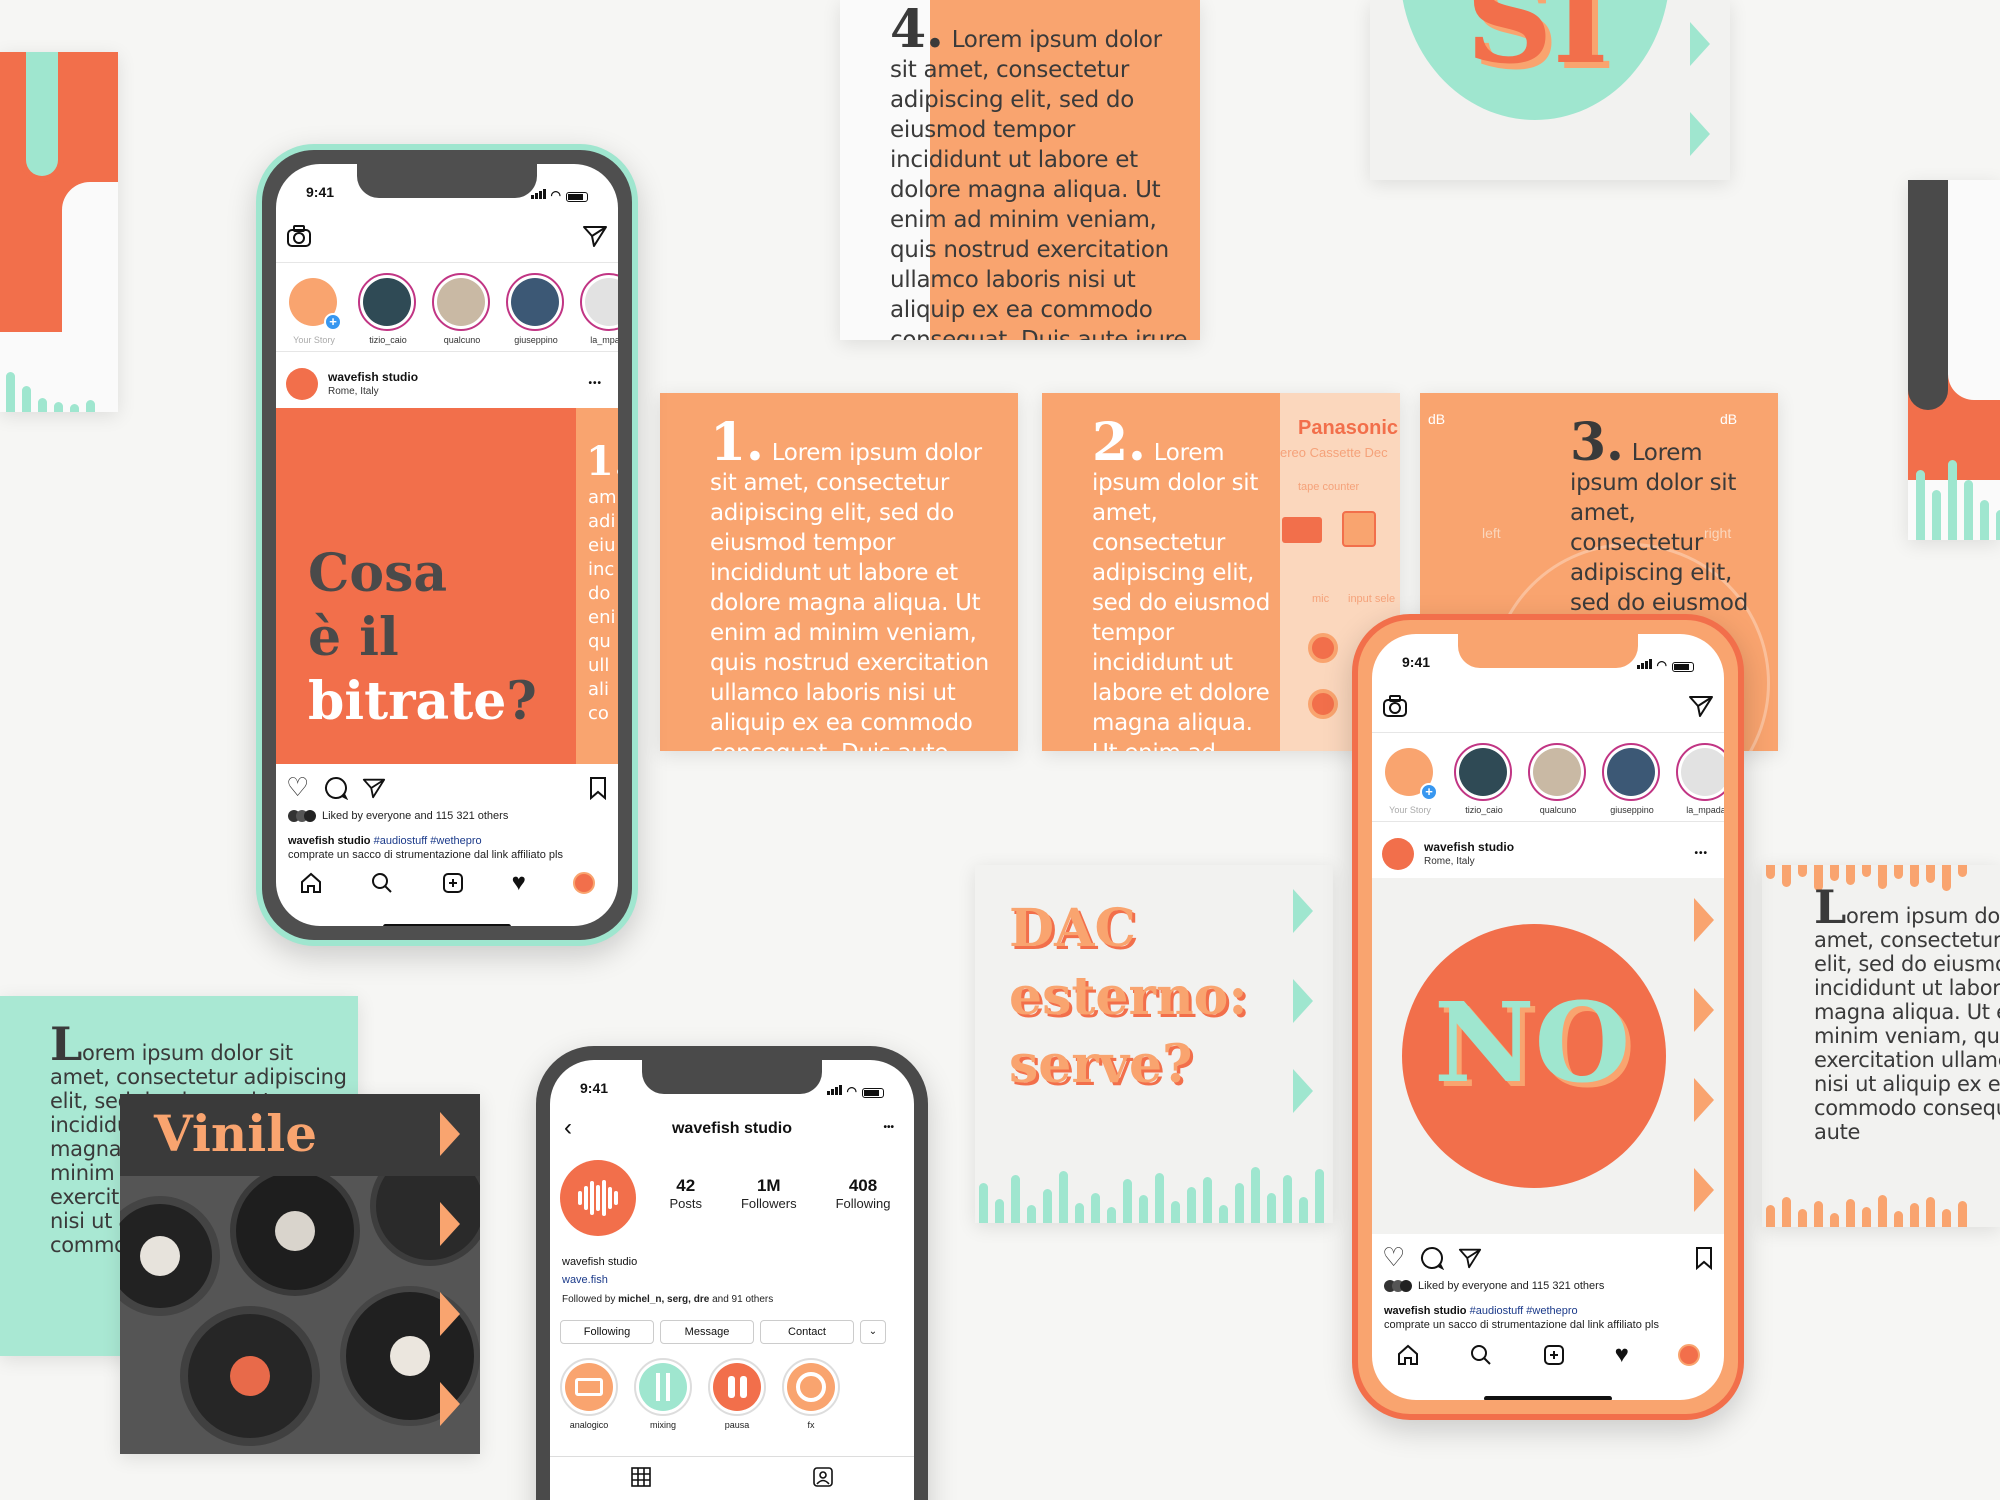  I want to click on following-button: Following, so click(607, 1332).